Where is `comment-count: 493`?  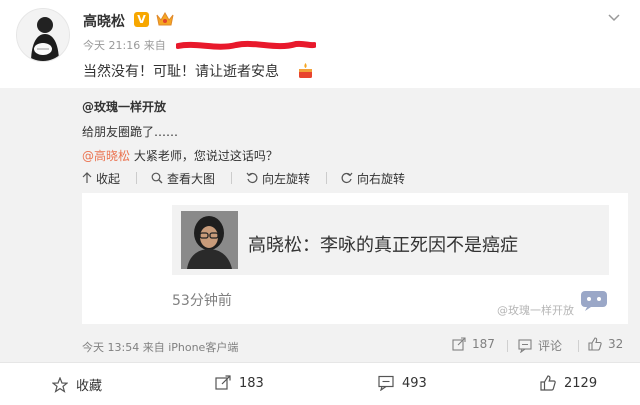 comment-count: 493 is located at coordinates (414, 383).